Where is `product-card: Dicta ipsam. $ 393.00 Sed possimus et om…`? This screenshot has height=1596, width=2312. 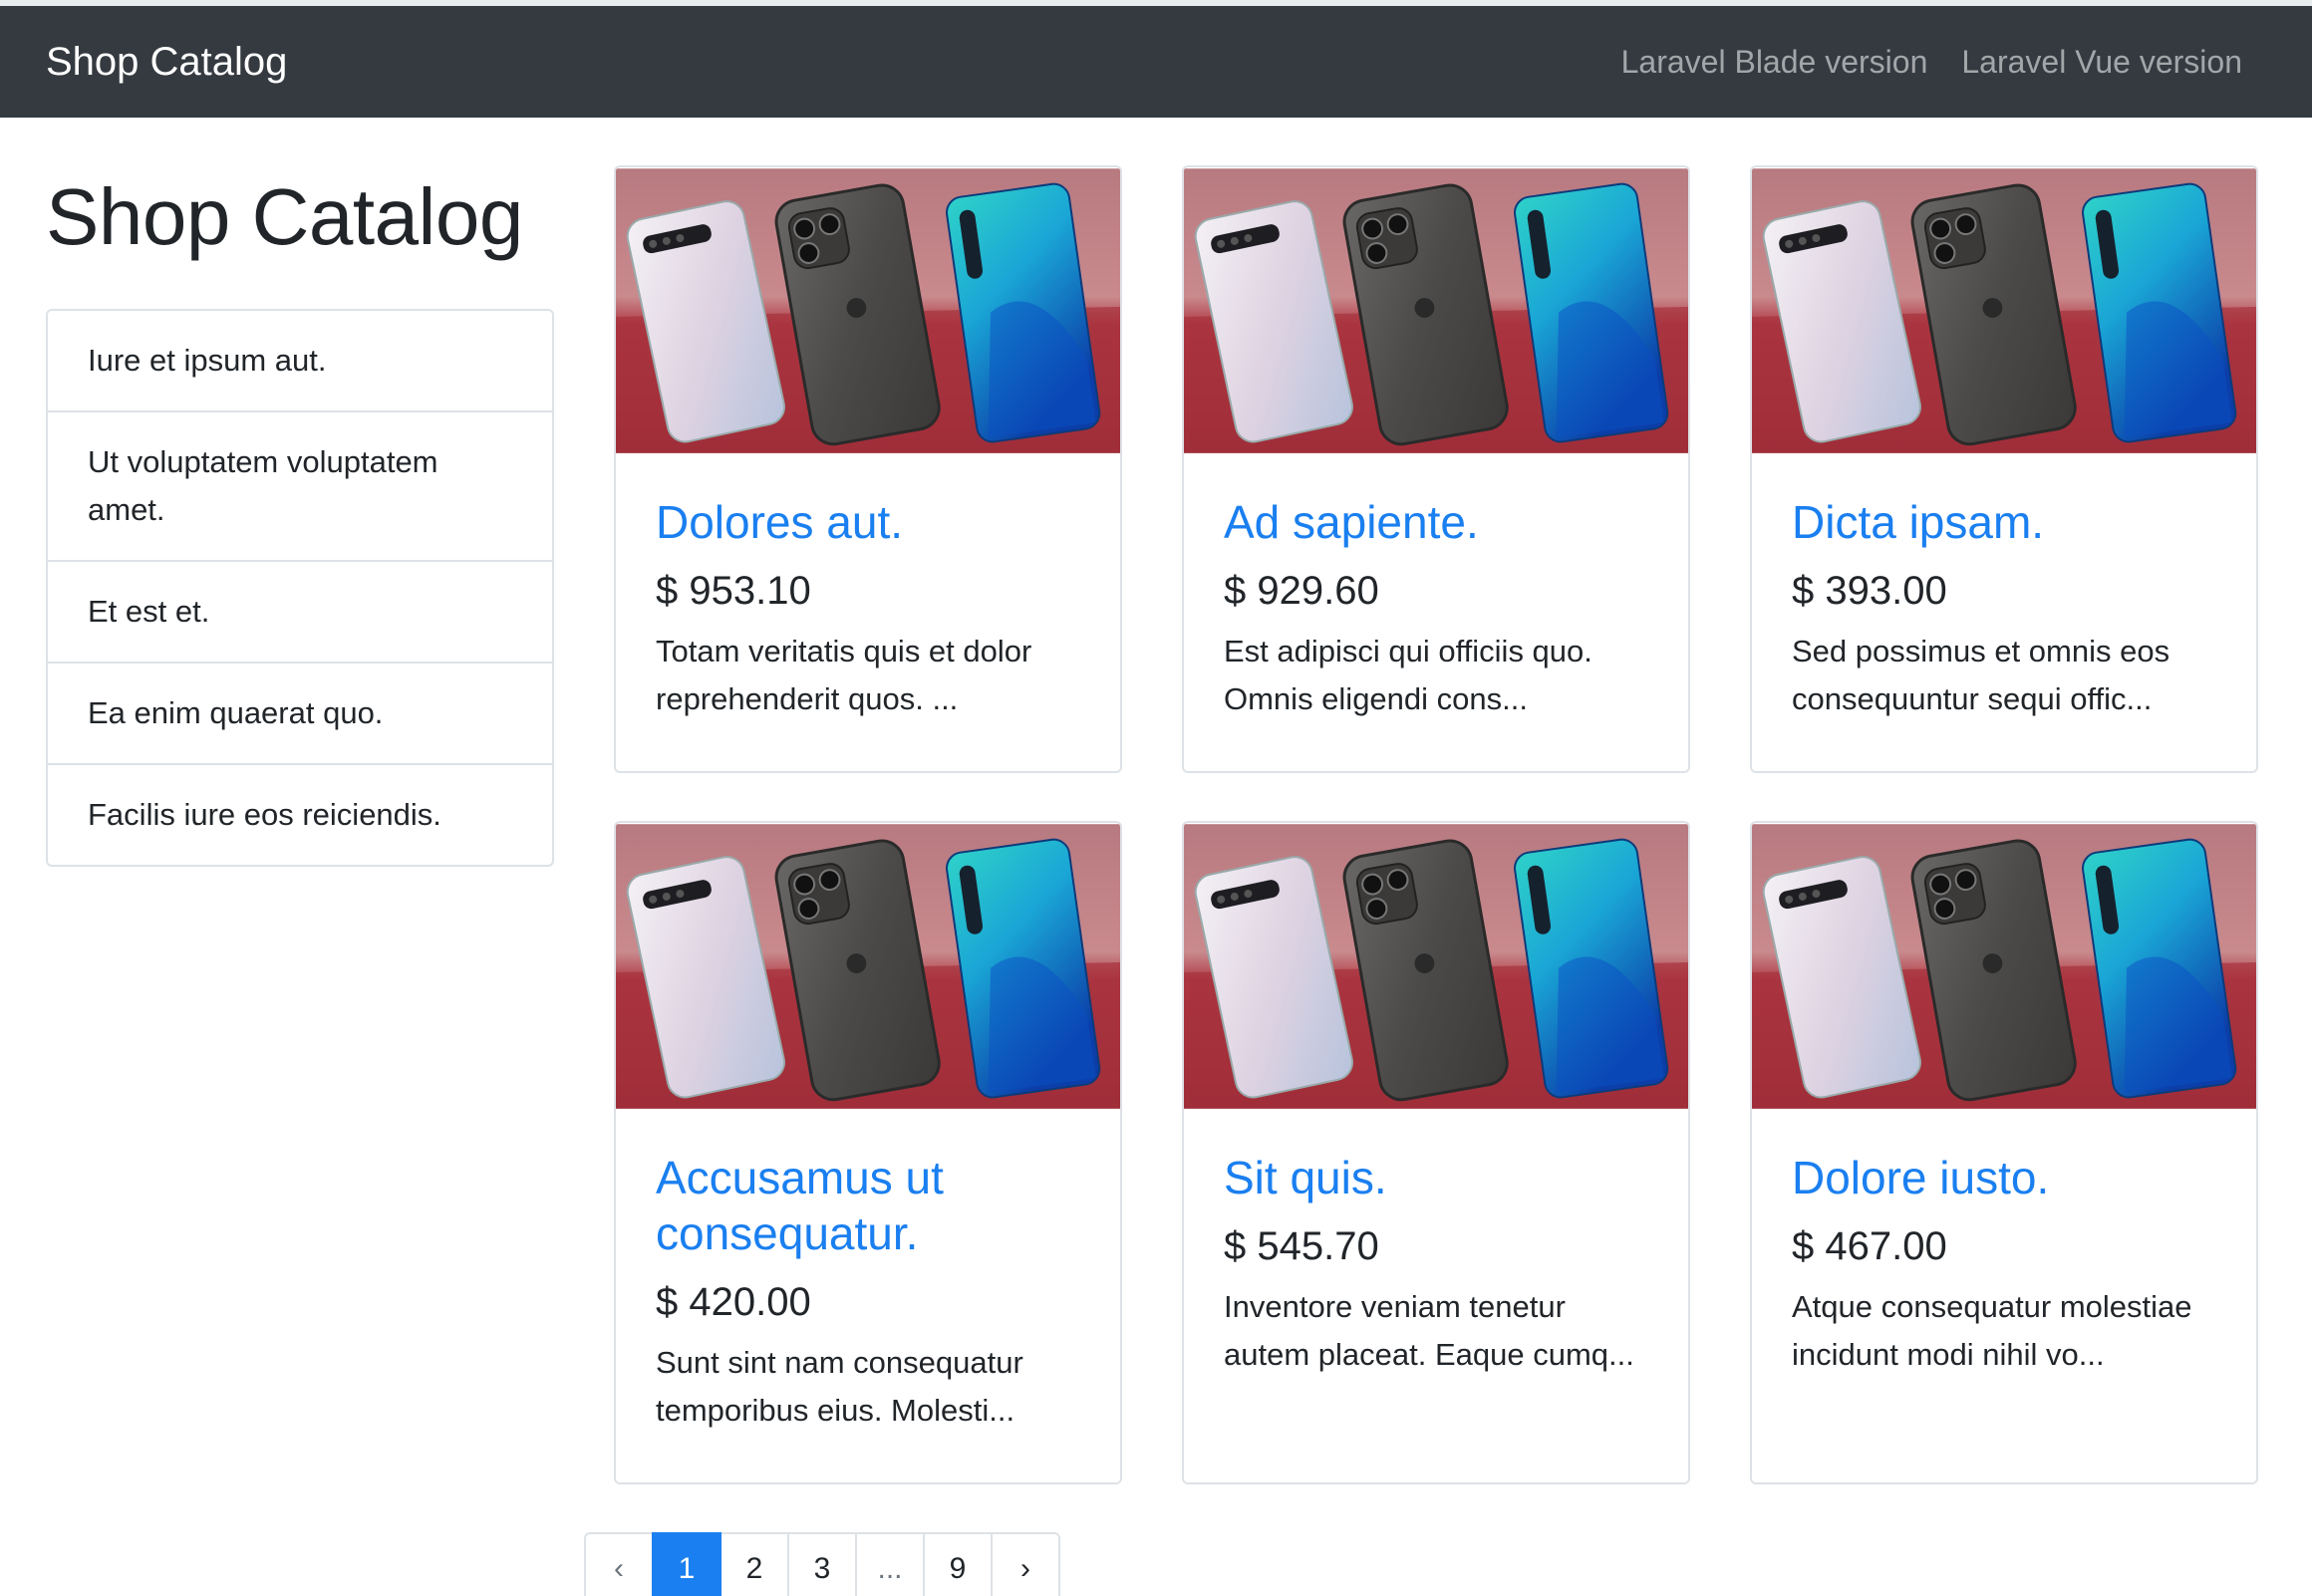
product-card: Dicta ipsam. $ 393.00 Sed possimus et om… is located at coordinates (2004, 469).